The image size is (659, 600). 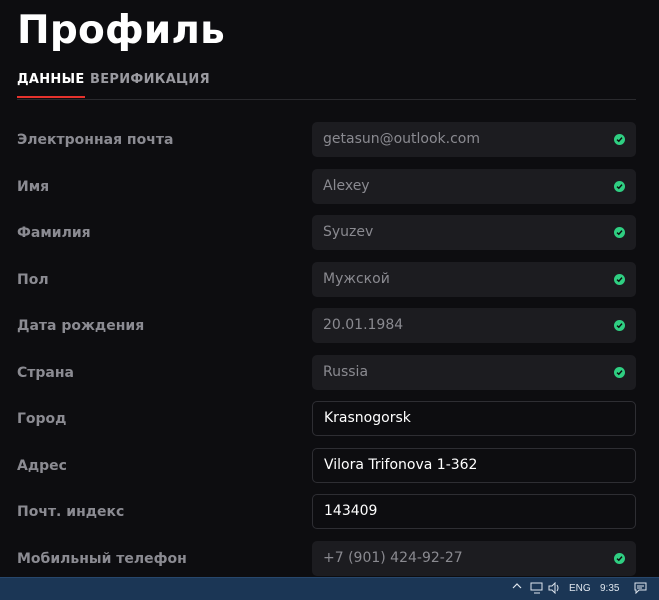 What do you see at coordinates (346, 372) in the screenshot?
I see `country-value: Russia` at bounding box center [346, 372].